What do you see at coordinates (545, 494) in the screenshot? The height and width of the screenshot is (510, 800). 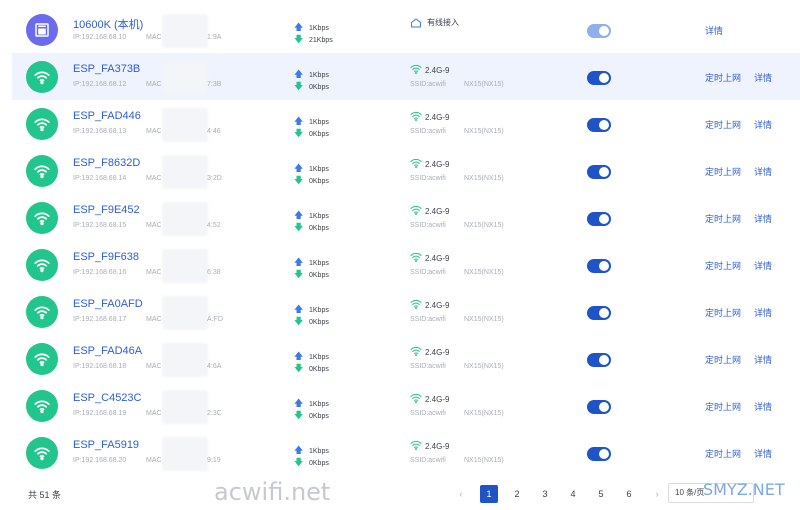 I see `page-3-button: 3` at bounding box center [545, 494].